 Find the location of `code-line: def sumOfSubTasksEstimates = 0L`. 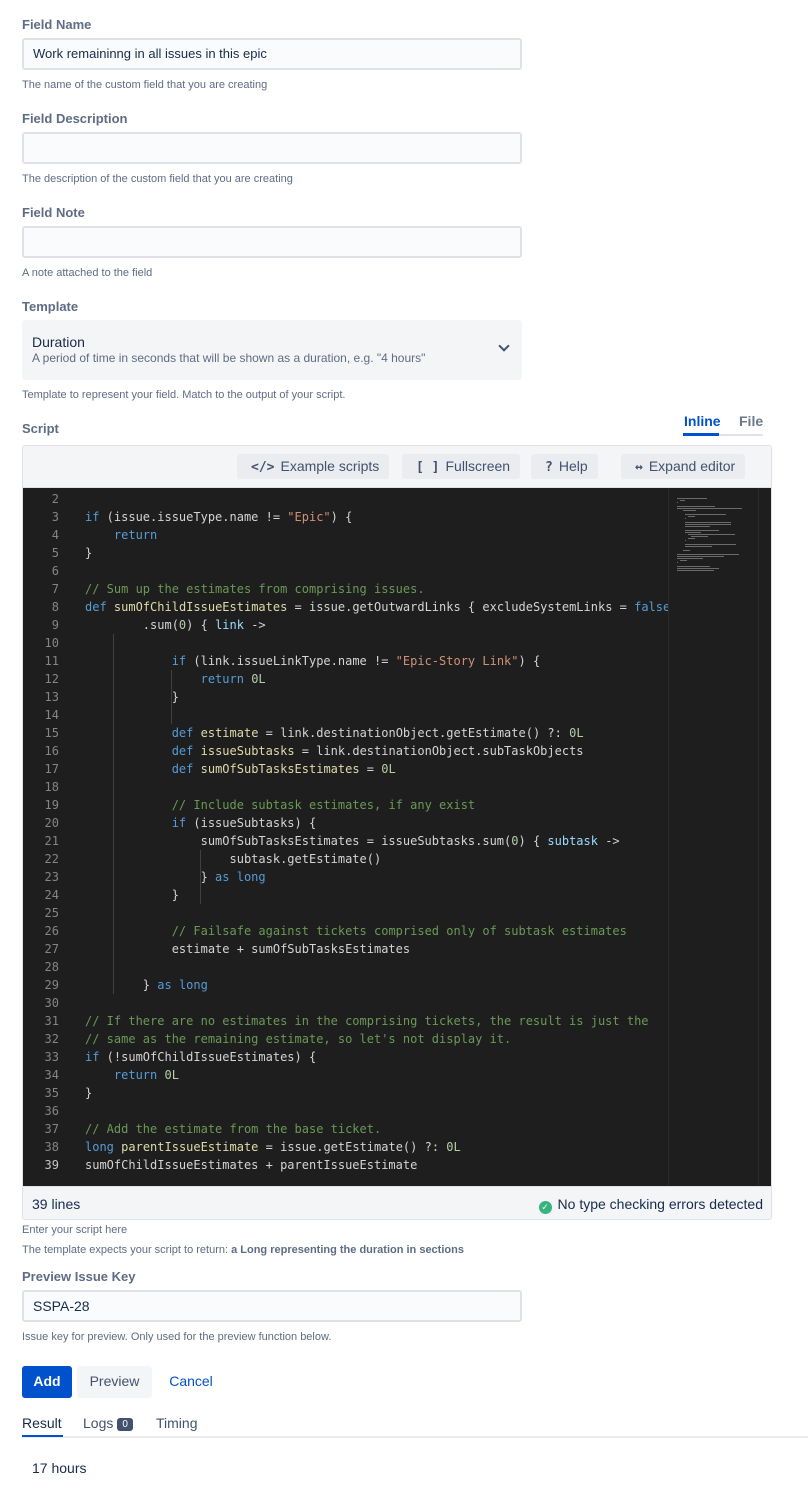

code-line: def sumOfSubTasksEstimates = 0L is located at coordinates (240, 769).